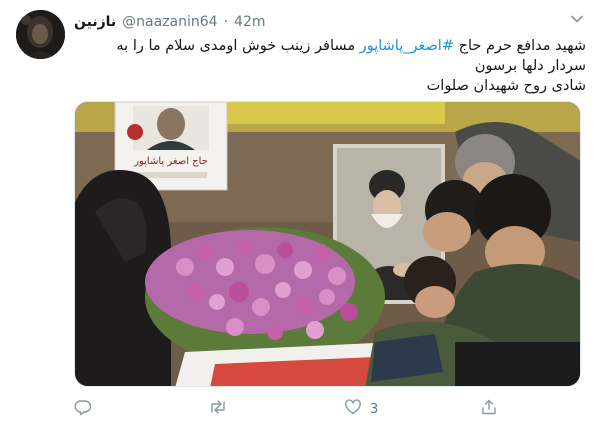 This screenshot has height=427, width=598. Describe the element at coordinates (520, 46) in the screenshot. I see `tweet-text-segment: شهید مدافع حرم حاج` at that location.